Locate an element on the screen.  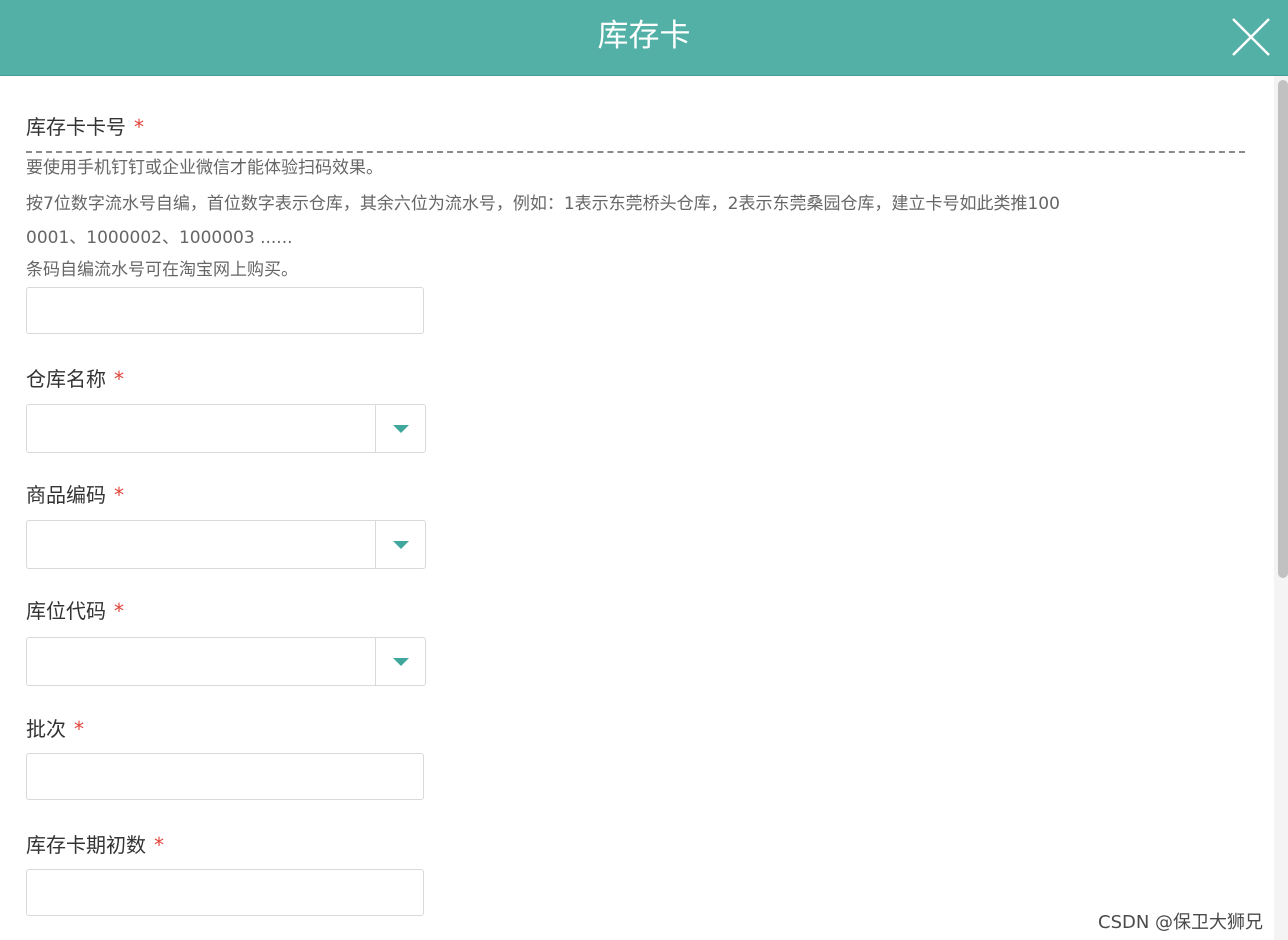
initial-qty-label: 库存卡期初数 * is located at coordinates (95, 845).